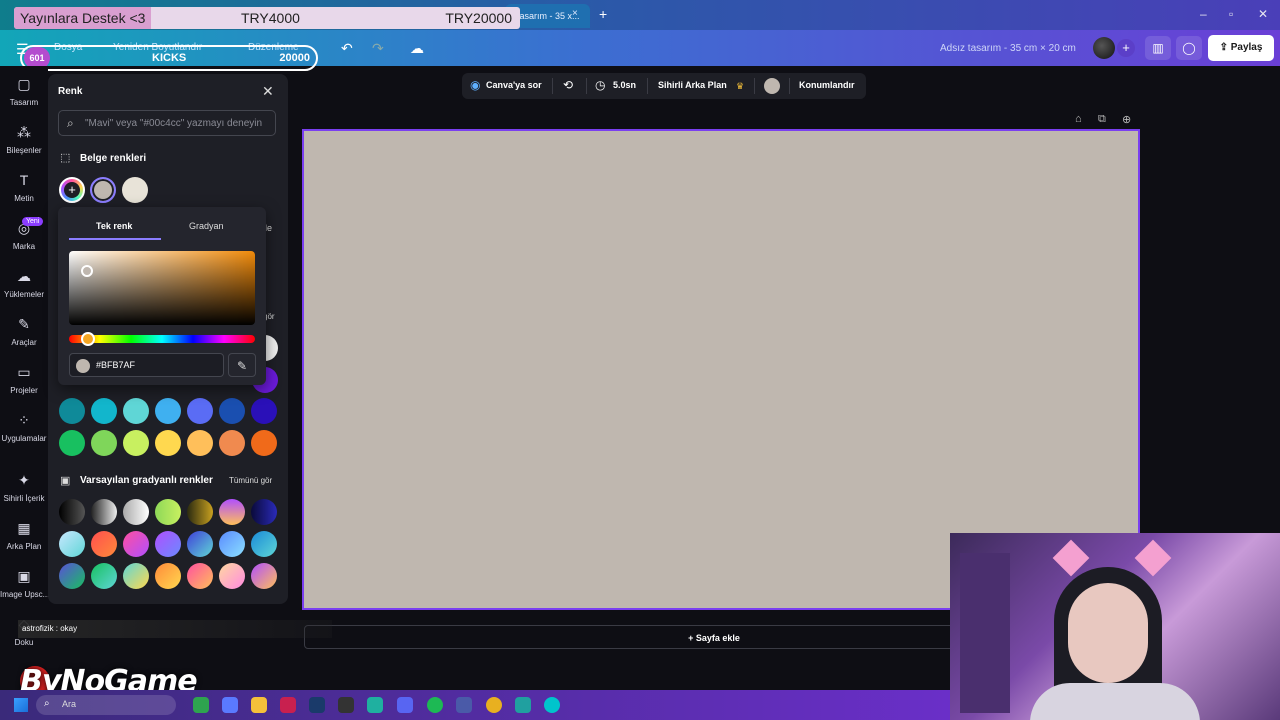 This screenshot has height=720, width=1280. What do you see at coordinates (24, 427) in the screenshot?
I see `rail-item: ⁘ Uygulamalar` at bounding box center [24, 427].